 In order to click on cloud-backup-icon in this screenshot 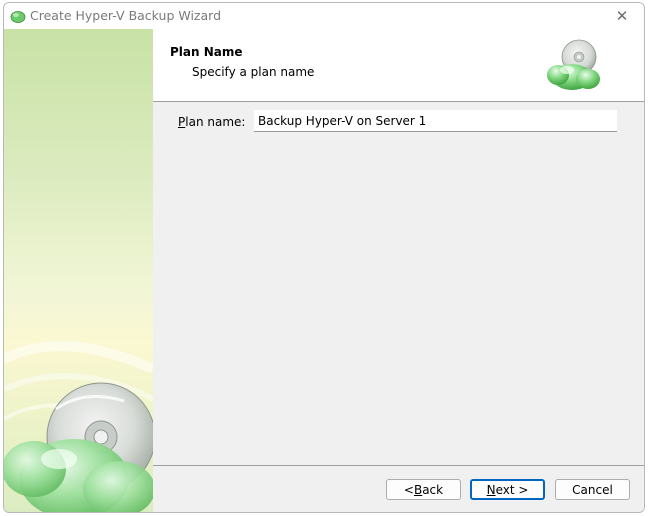, I will do `click(18, 17)`.